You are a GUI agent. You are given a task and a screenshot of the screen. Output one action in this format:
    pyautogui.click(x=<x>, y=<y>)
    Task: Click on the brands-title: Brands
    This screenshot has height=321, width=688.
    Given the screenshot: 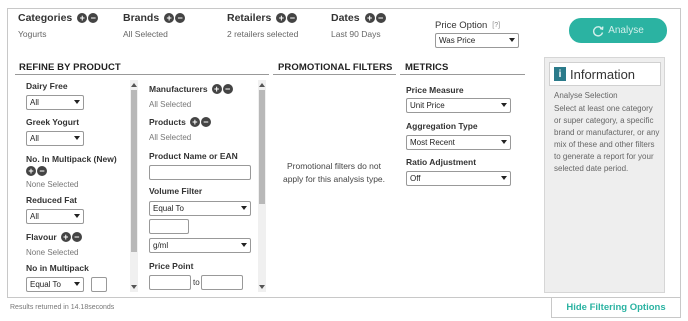 What is the action you would take?
    pyautogui.click(x=141, y=18)
    